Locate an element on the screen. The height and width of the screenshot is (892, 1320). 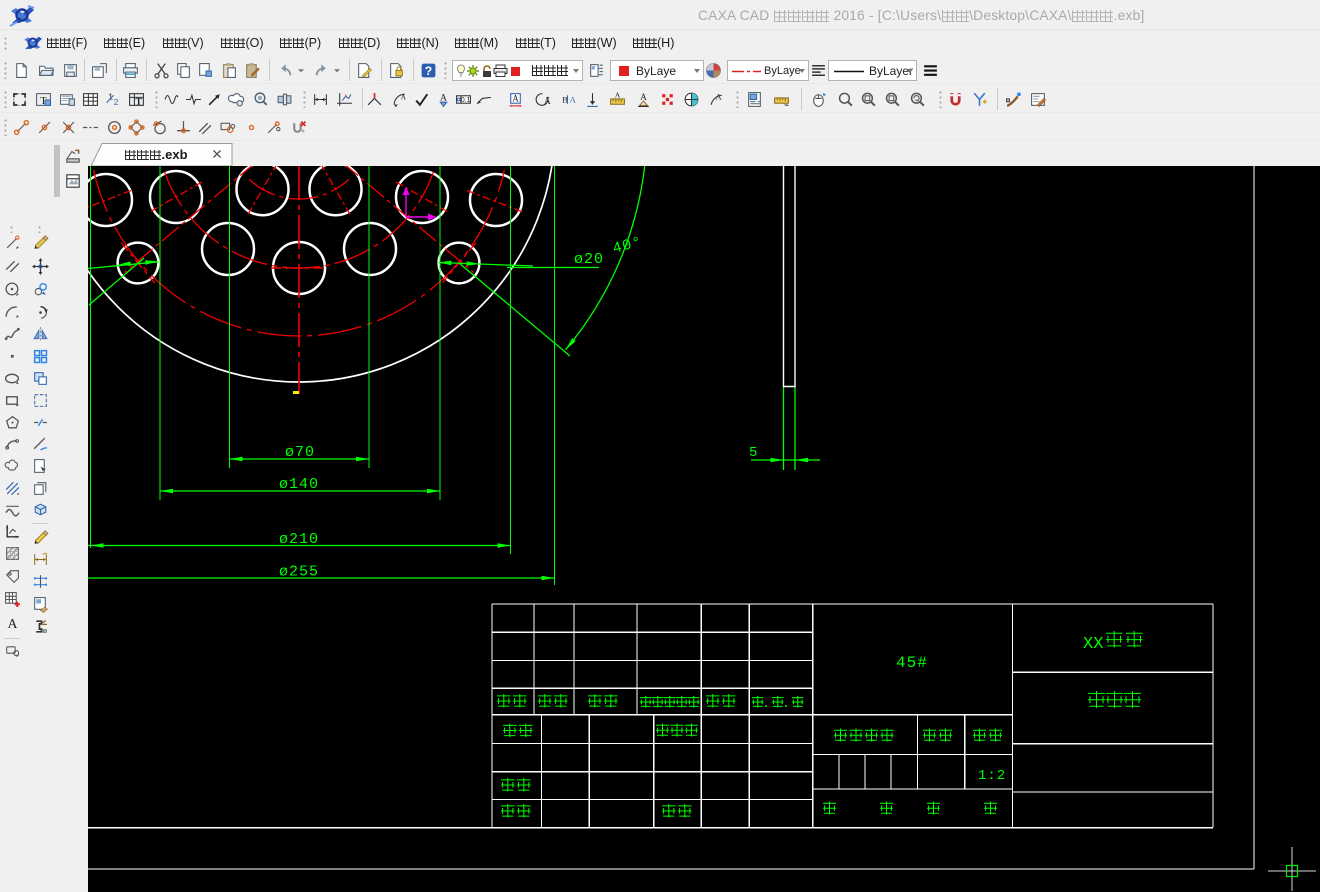
svg-text: 2 is located at coordinates (116, 101).